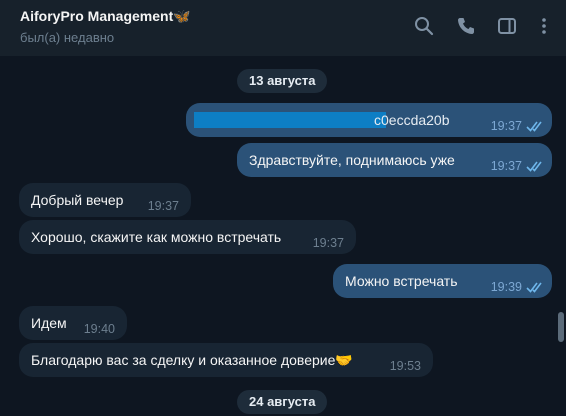  I want to click on more-button, so click(544, 26).